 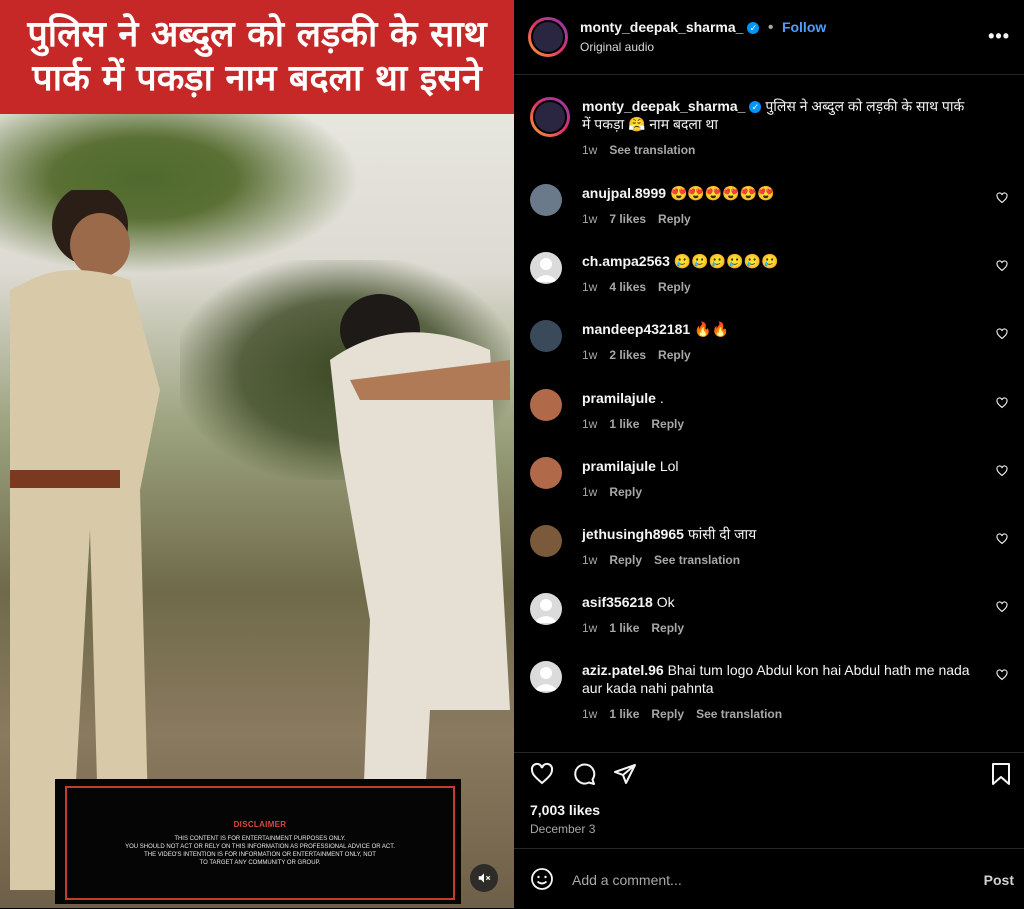 I want to click on comment-item: ch.ampa2563 🥲🥲🥲🥲🥲🥲 1w 4 likes Reply, so click(x=770, y=282).